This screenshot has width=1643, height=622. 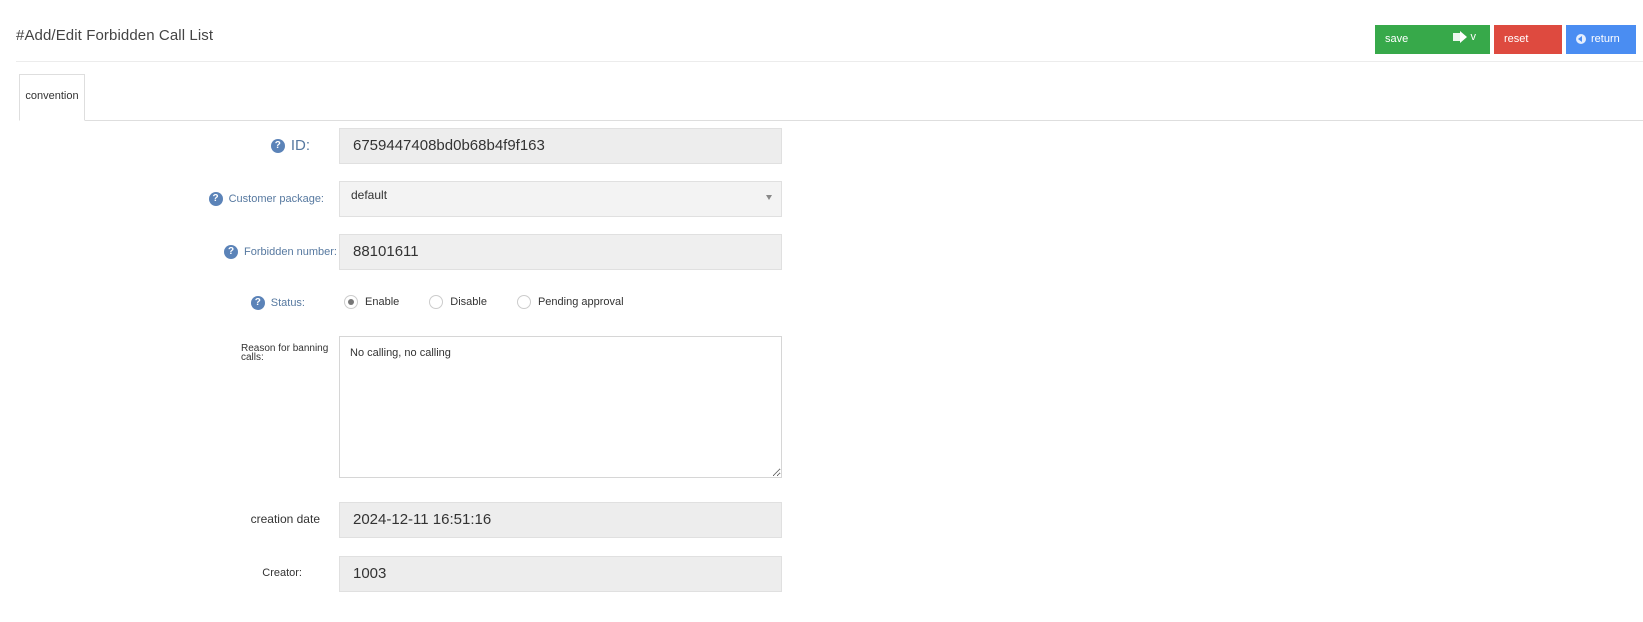 I want to click on status-option-pending: Pending approval, so click(x=570, y=302).